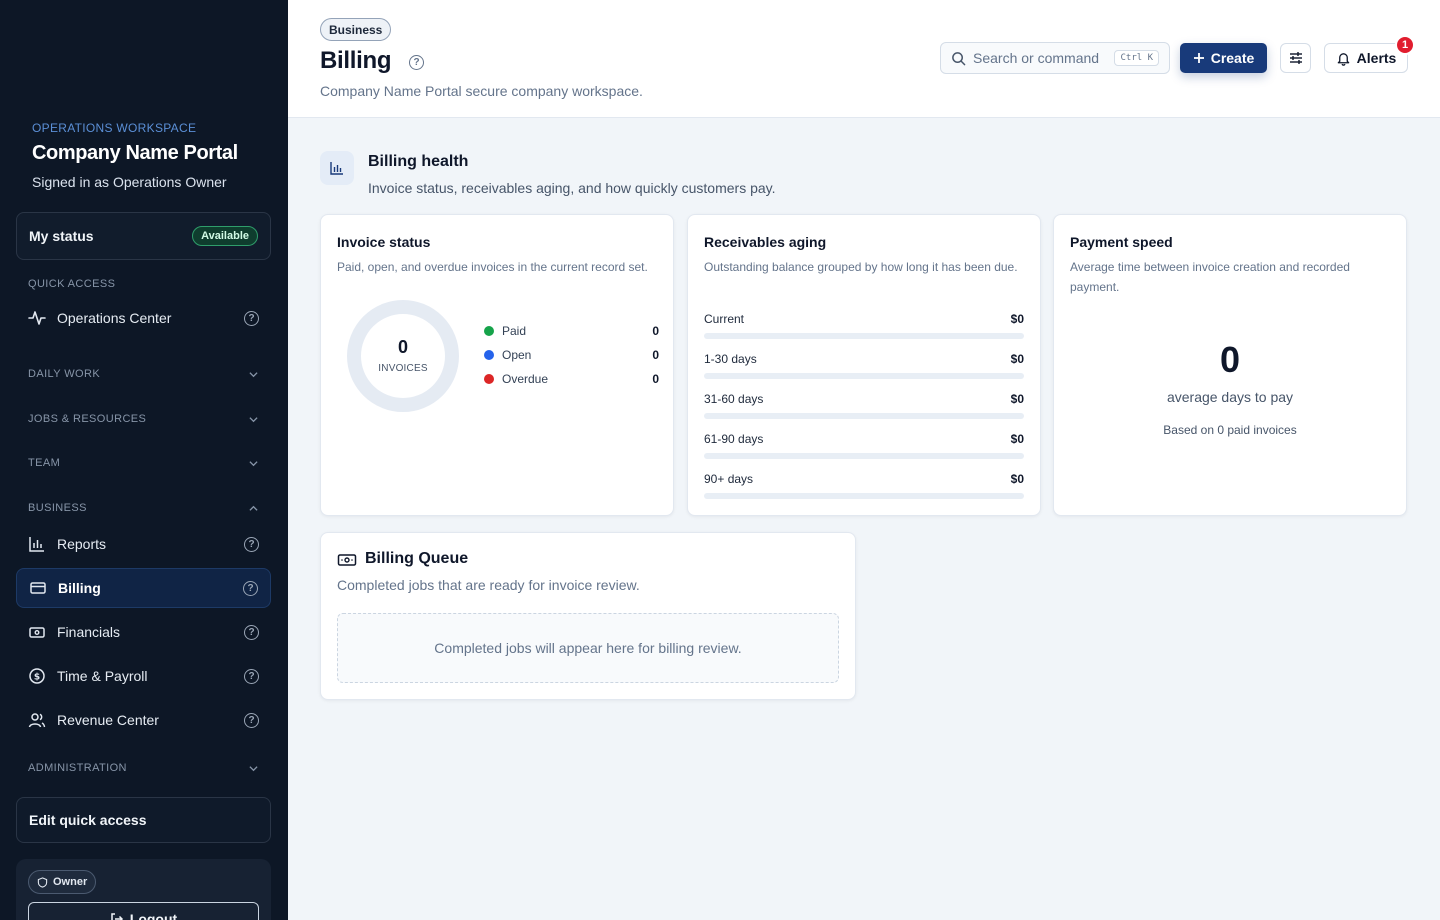 The image size is (1440, 920). What do you see at coordinates (37, 720) in the screenshot?
I see `users-icon` at bounding box center [37, 720].